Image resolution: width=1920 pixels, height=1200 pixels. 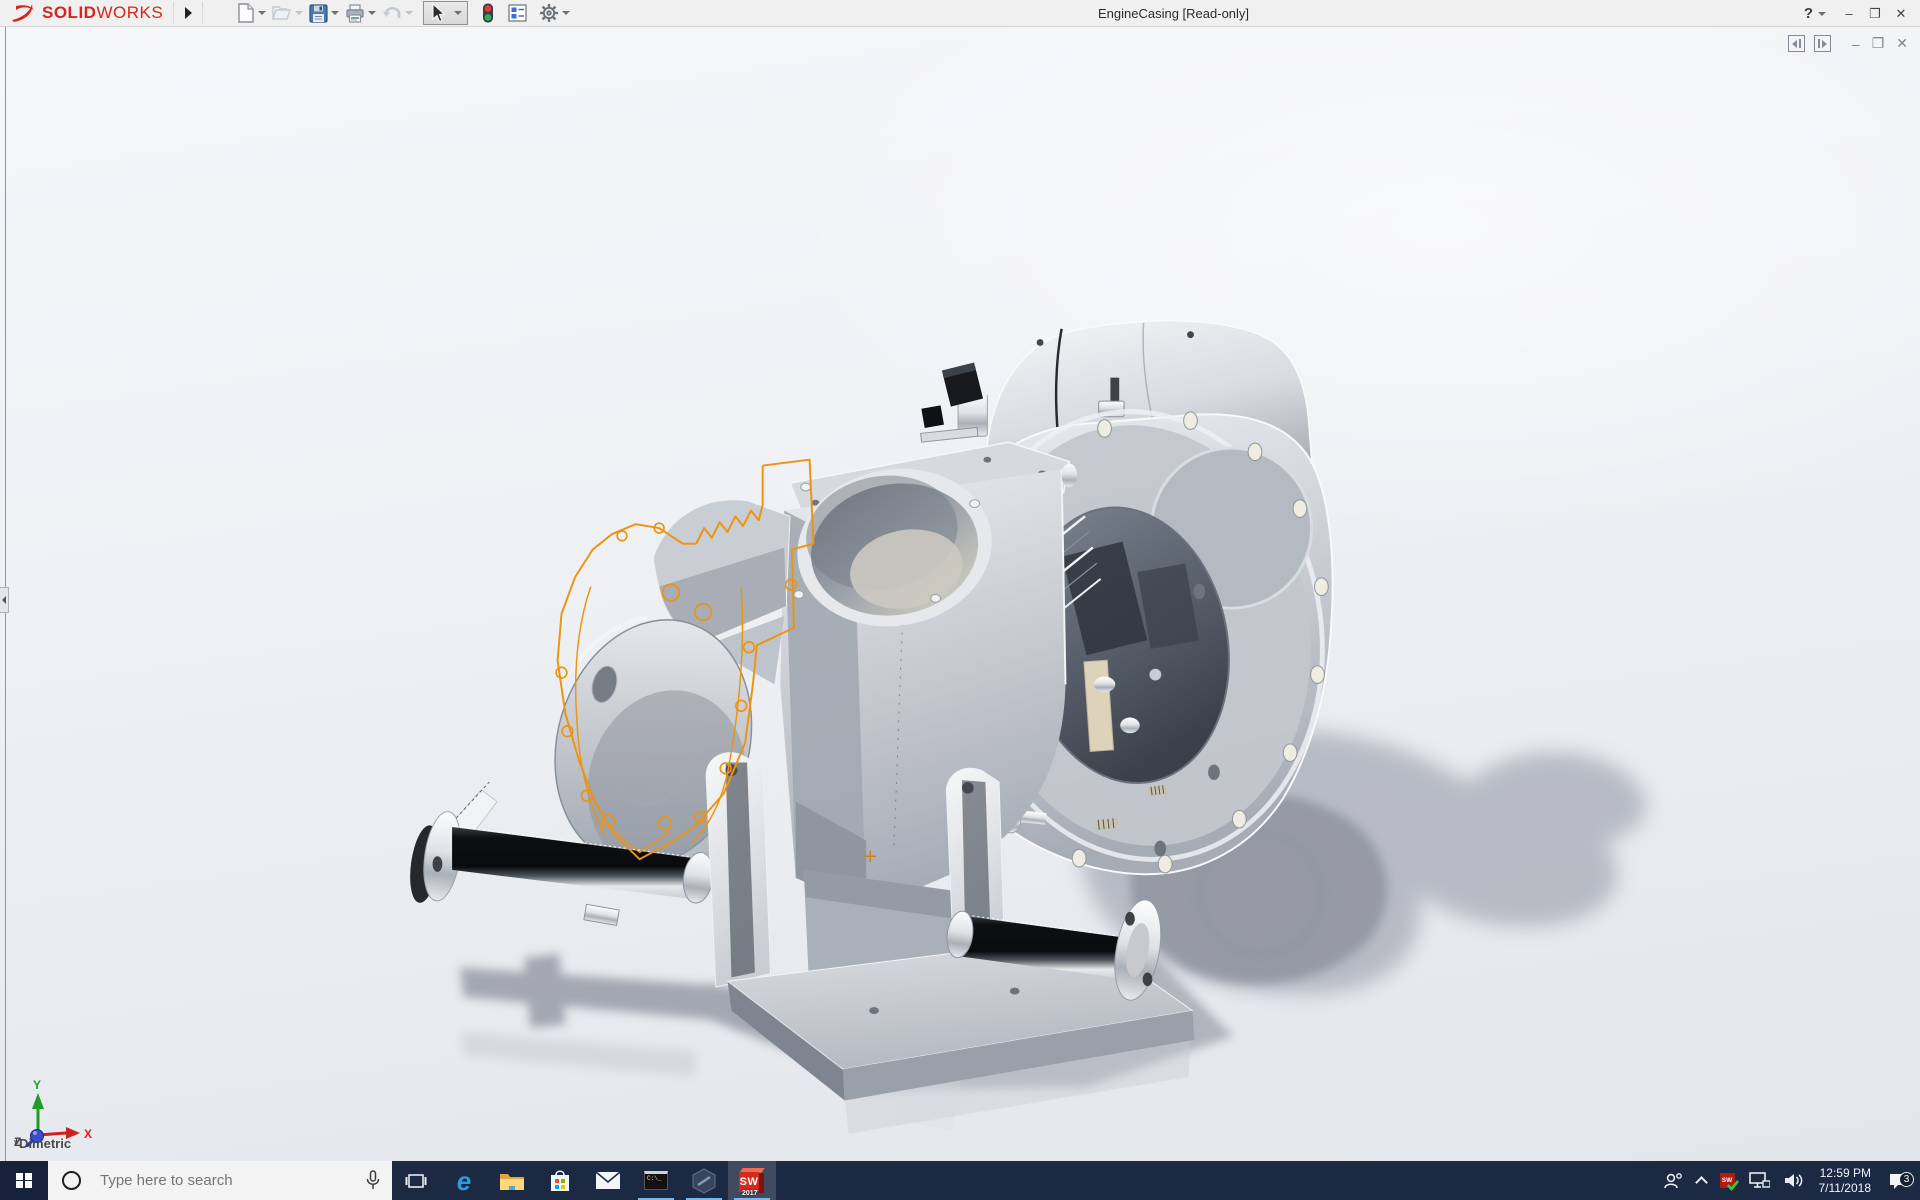 What do you see at coordinates (1898, 1180) in the screenshot?
I see `action-center-button: 3` at bounding box center [1898, 1180].